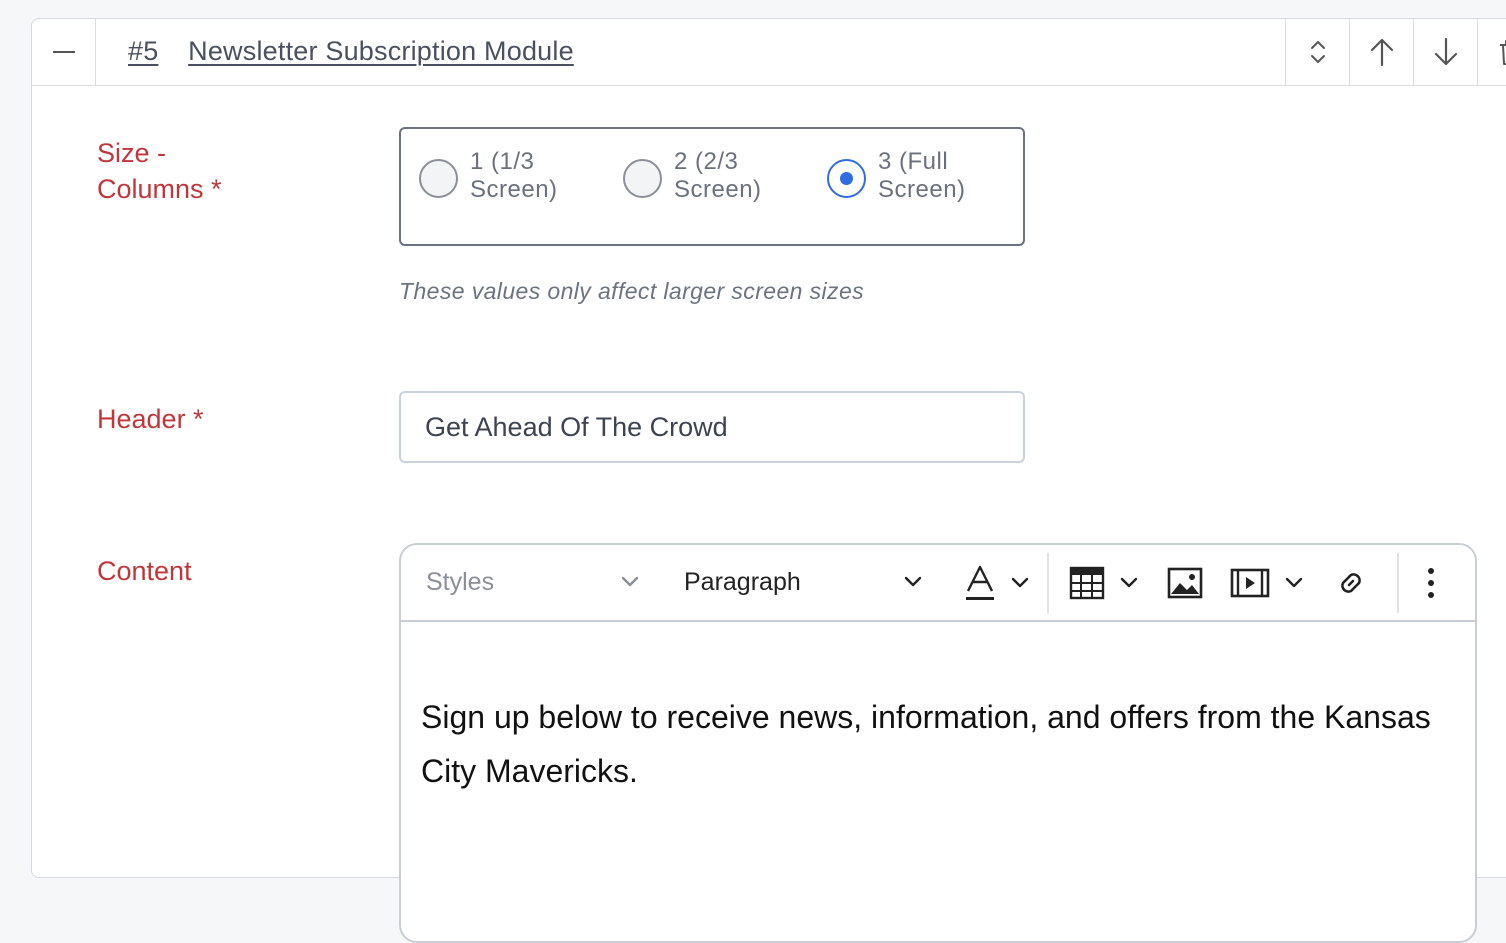 This screenshot has height=943, width=1506. I want to click on video-icon, so click(1250, 583).